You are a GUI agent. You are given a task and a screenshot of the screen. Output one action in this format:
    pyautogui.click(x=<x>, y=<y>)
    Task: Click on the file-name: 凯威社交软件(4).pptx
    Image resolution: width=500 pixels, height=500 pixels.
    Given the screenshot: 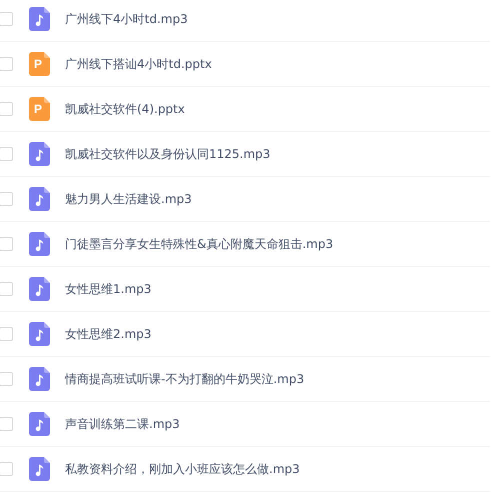 What is the action you would take?
    pyautogui.click(x=125, y=109)
    